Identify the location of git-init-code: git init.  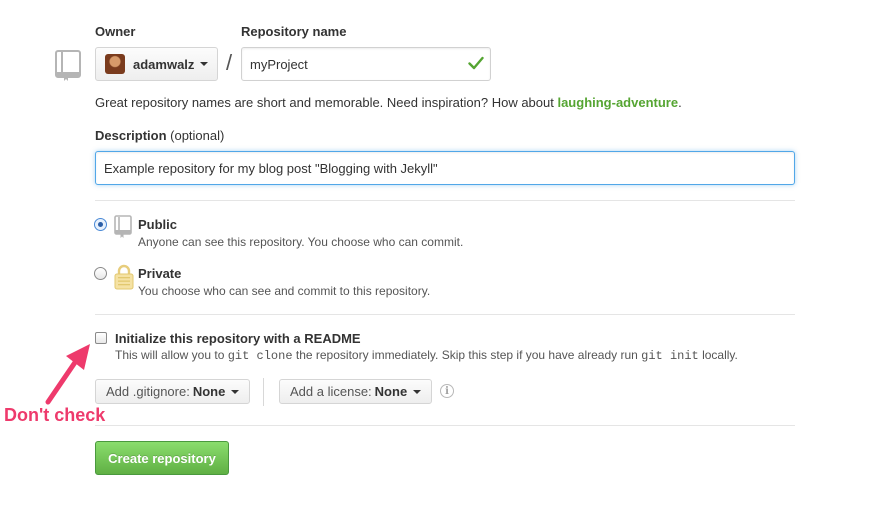
(670, 356).